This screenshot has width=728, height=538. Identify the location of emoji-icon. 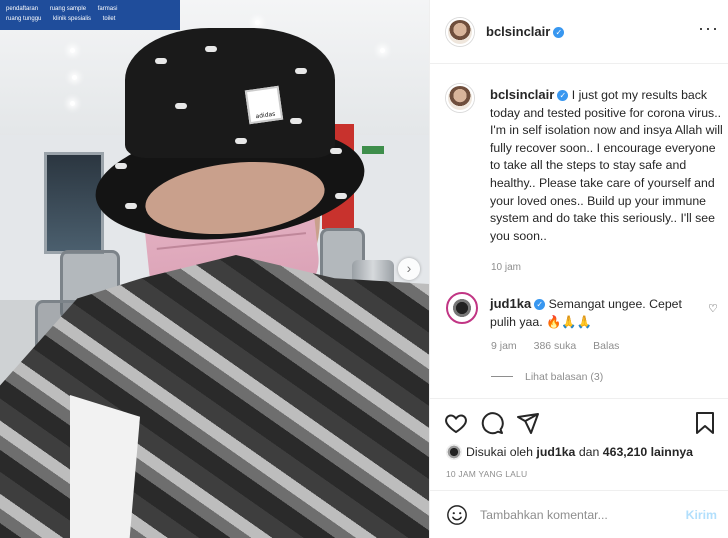
(457, 515).